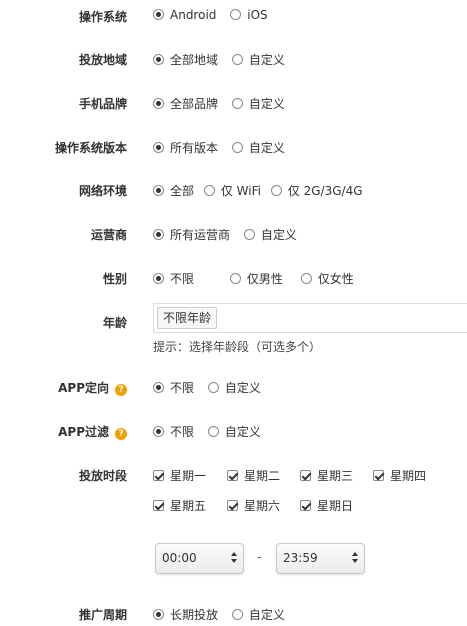 The height and width of the screenshot is (626, 467). What do you see at coordinates (200, 235) in the screenshot?
I see `carrier-option-all-label: 所有运营商` at bounding box center [200, 235].